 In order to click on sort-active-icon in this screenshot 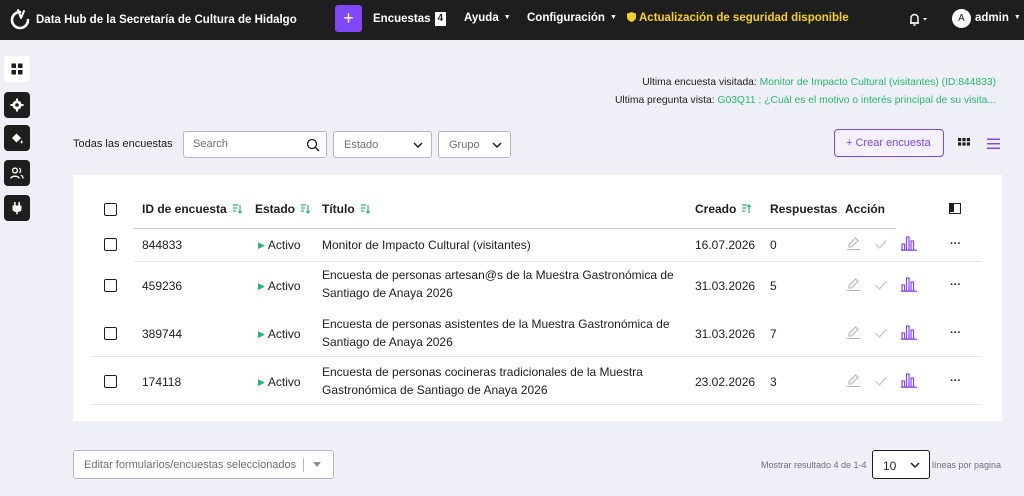, I will do `click(746, 209)`.